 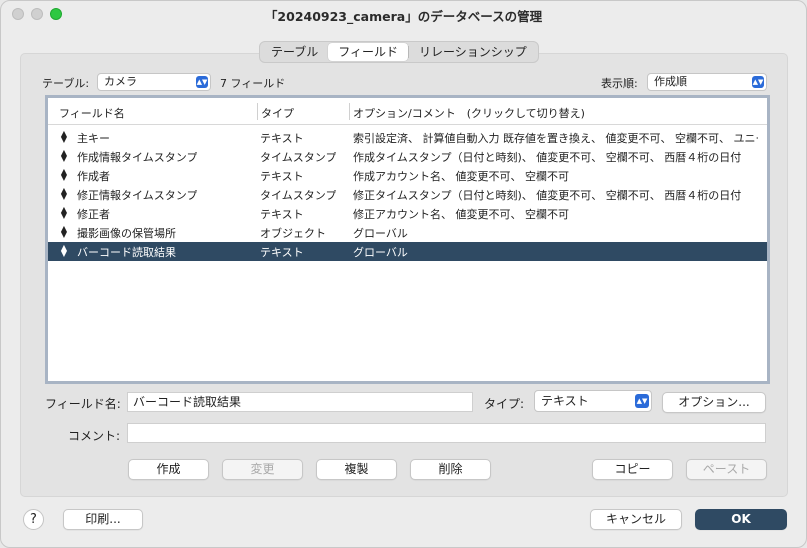 What do you see at coordinates (154, 82) in the screenshot?
I see `table-popup: カメラ ▲▼` at bounding box center [154, 82].